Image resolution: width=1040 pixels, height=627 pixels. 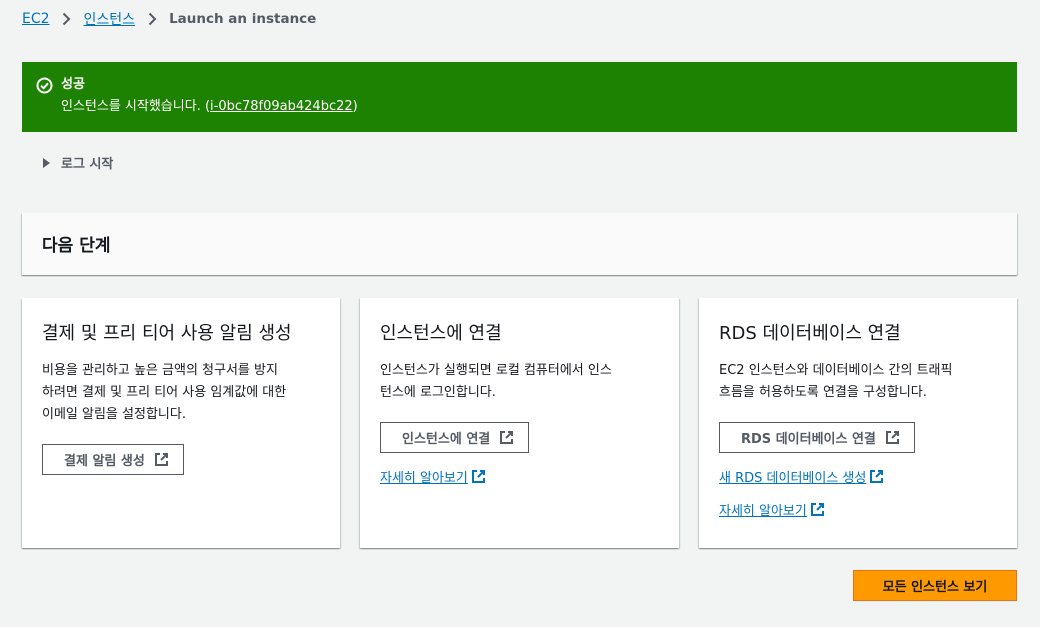 What do you see at coordinates (167, 333) in the screenshot?
I see `card-title: 결제 및 프리 티어 사용 알림 생성` at bounding box center [167, 333].